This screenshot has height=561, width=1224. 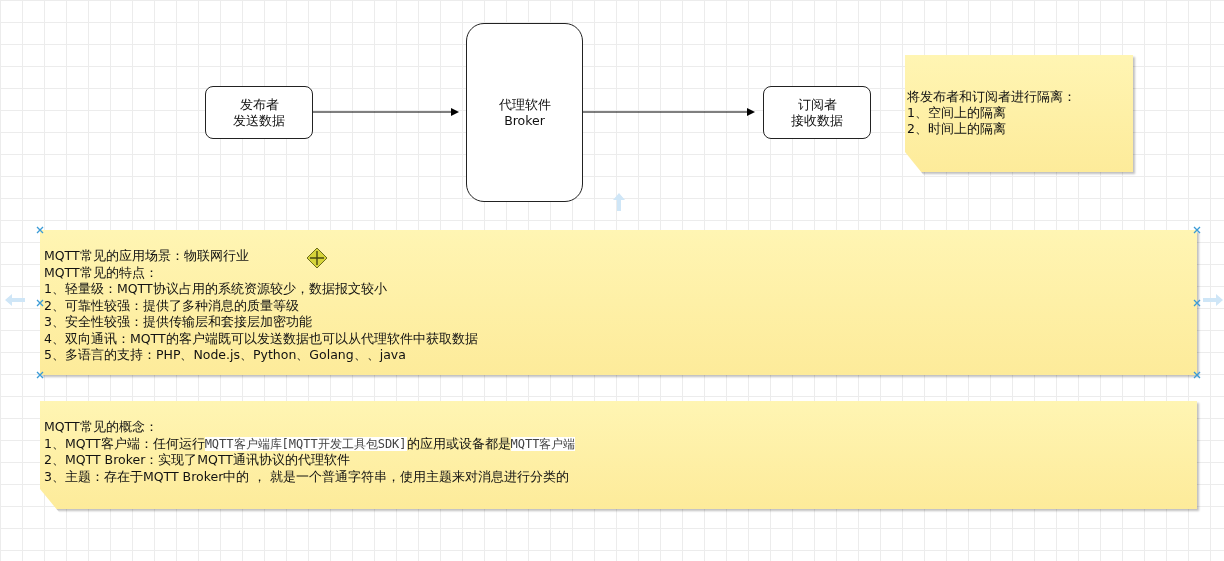 What do you see at coordinates (310, 443) in the screenshot?
I see `note-line: 1、MQTT客户端：任何运行MQTT客户端库[MQTT开发工具包SDK]的应用或设备都是MQTT客户端` at bounding box center [310, 443].